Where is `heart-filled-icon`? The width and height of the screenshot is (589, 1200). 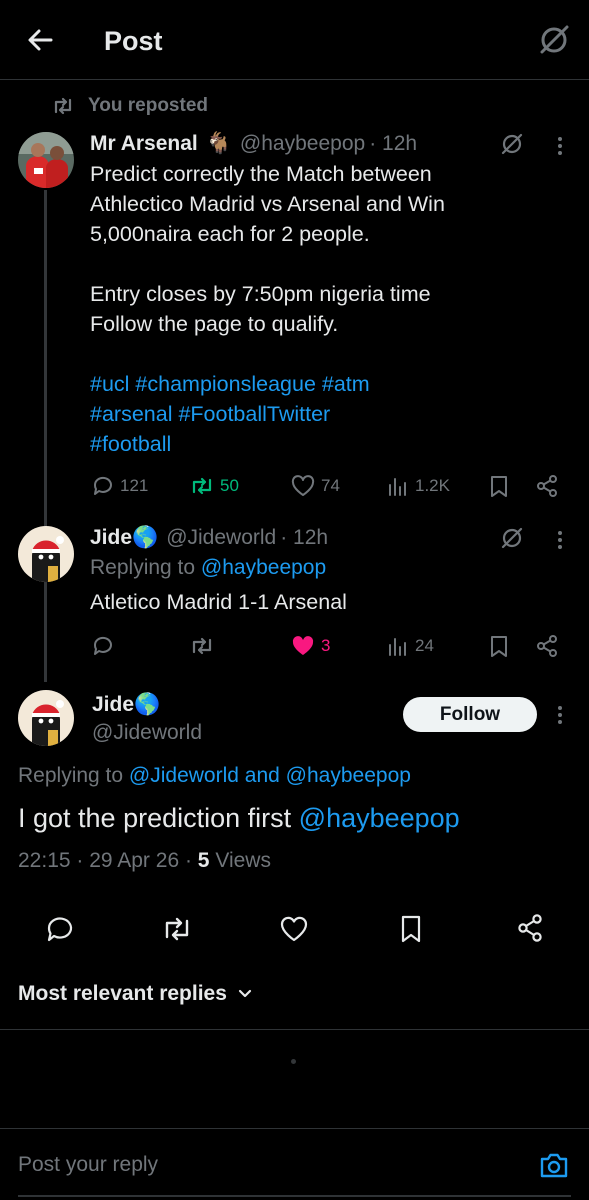 heart-filled-icon is located at coordinates (303, 646).